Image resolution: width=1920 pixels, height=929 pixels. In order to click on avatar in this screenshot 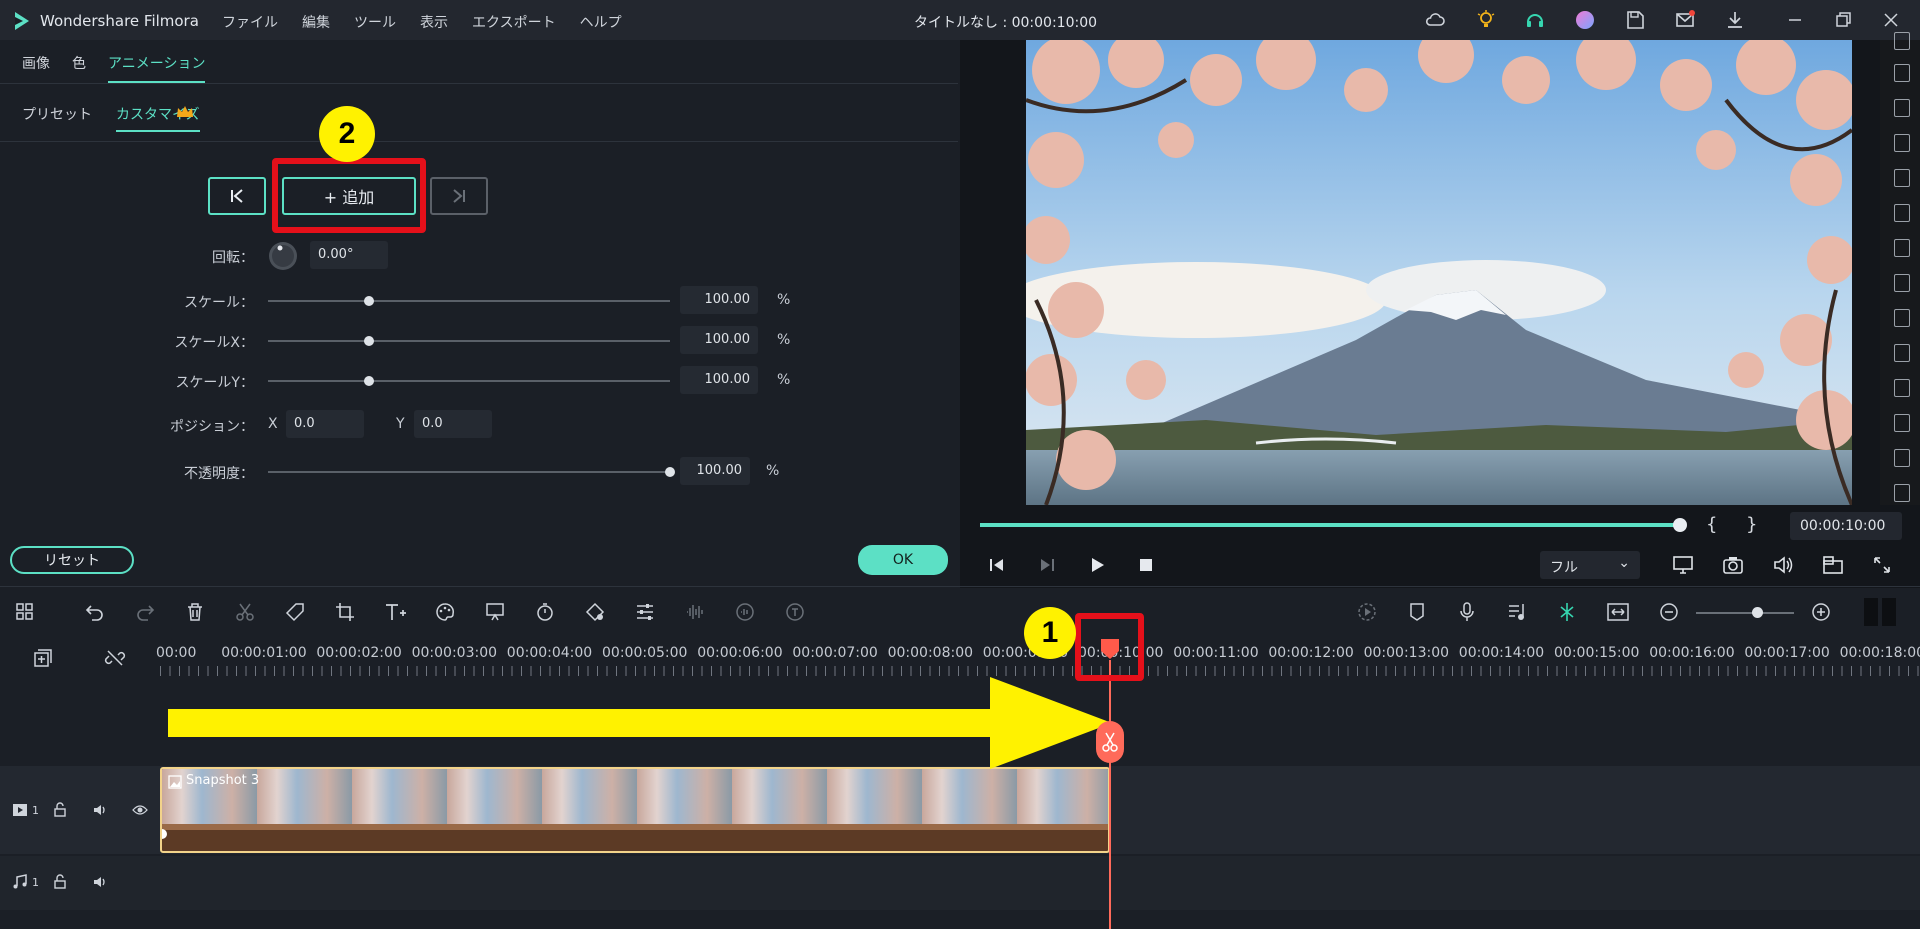, I will do `click(1585, 20)`.